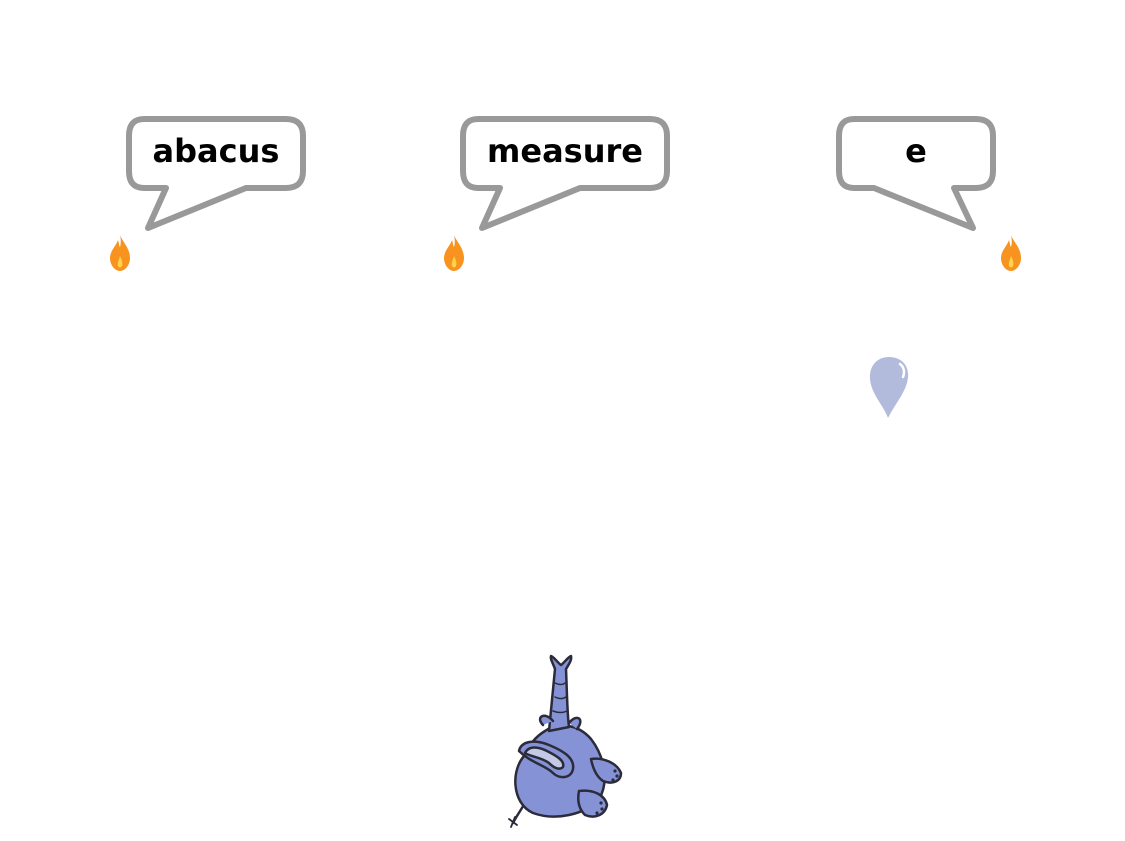 Image resolution: width=1125 pixels, height=841 pixels. What do you see at coordinates (565, 151) in the screenshot?
I see `word-label-2: measure` at bounding box center [565, 151].